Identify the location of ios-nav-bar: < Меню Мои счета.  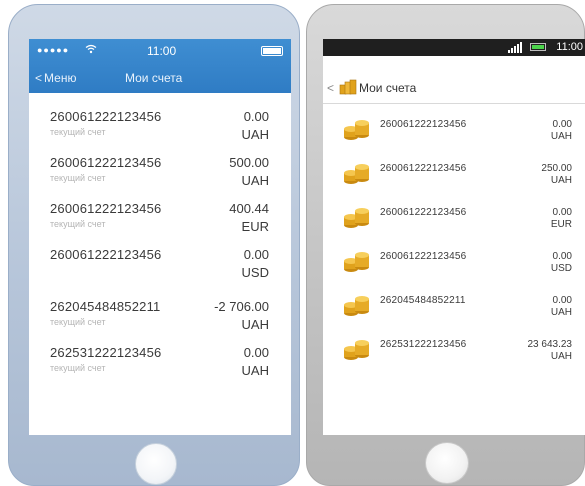
(160, 79).